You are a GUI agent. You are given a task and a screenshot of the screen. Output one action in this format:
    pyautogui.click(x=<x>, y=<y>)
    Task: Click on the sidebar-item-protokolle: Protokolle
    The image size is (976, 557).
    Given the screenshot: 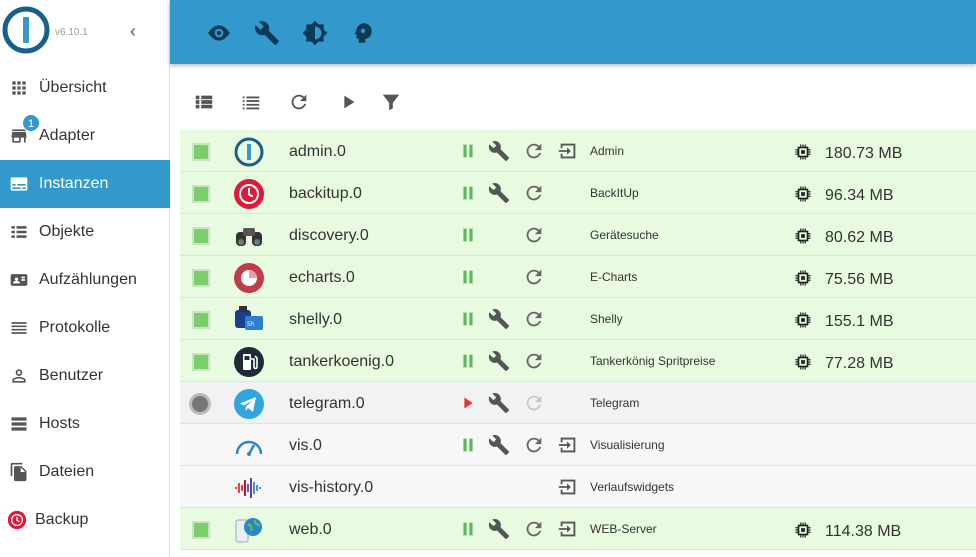 What is the action you would take?
    pyautogui.click(x=85, y=328)
    